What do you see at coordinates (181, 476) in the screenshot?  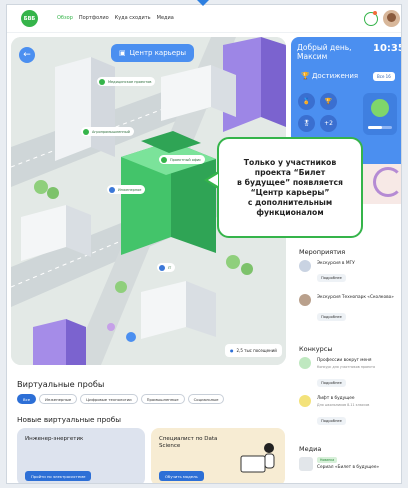 I see `trial-start-button: Обучить модель` at bounding box center [181, 476].